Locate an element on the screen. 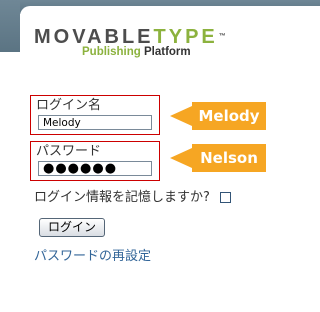 Image resolution: width=320 pixels, height=312 pixels. login-button: ログイン is located at coordinates (72, 227).